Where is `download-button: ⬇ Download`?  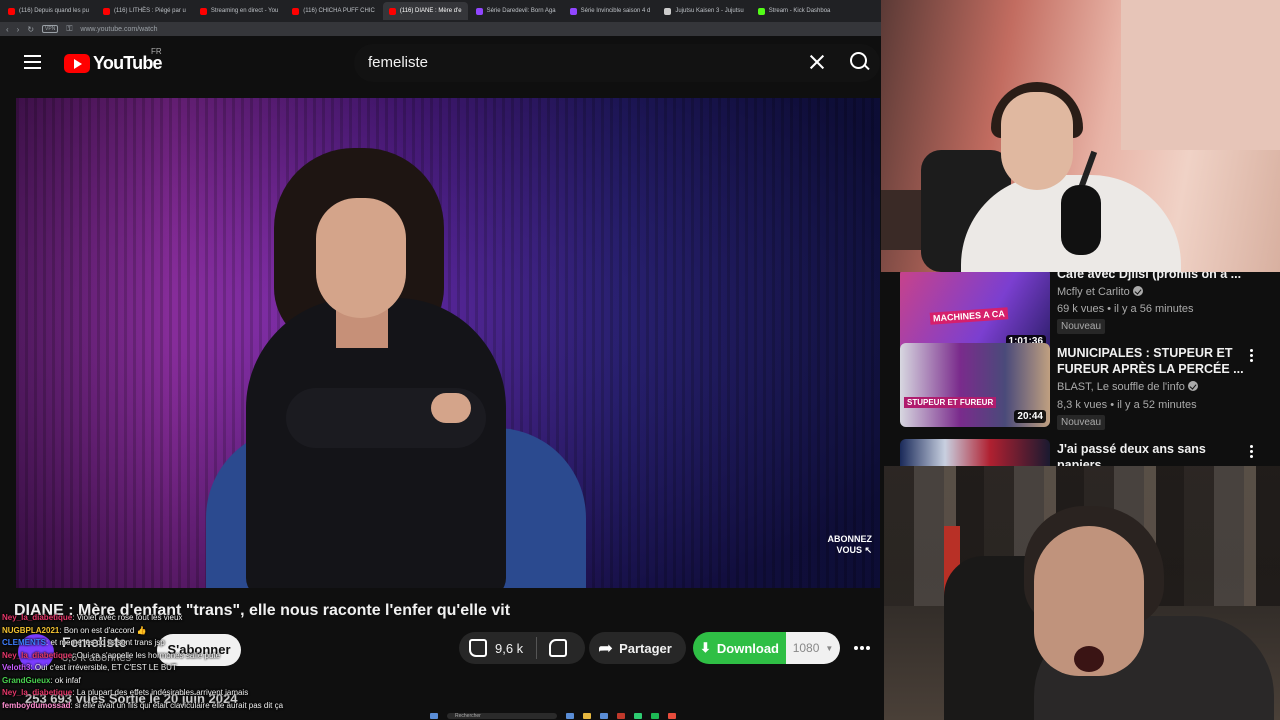
download-button: ⬇ Download is located at coordinates (739, 648).